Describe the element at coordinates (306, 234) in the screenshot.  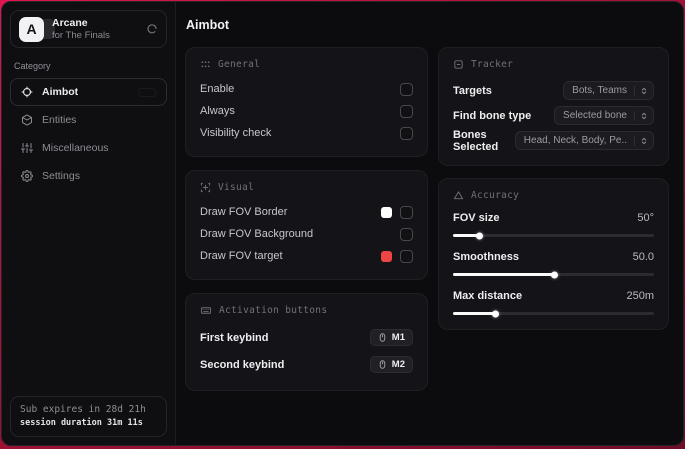
I see `setting-row-draw-fov-background: Draw FOV Background` at that location.